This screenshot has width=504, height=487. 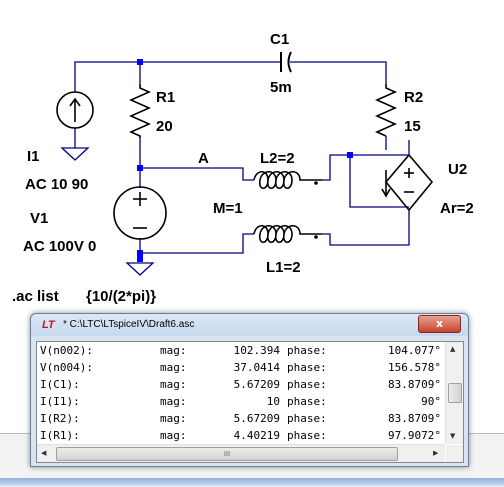 I want to click on row-mag-value: 102.394, so click(x=256, y=350).